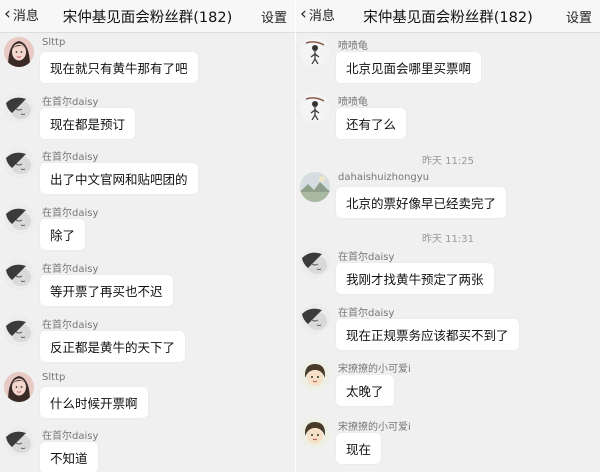 This screenshot has width=600, height=472. I want to click on timestamp-divider: 昨天 11:25, so click(448, 161).